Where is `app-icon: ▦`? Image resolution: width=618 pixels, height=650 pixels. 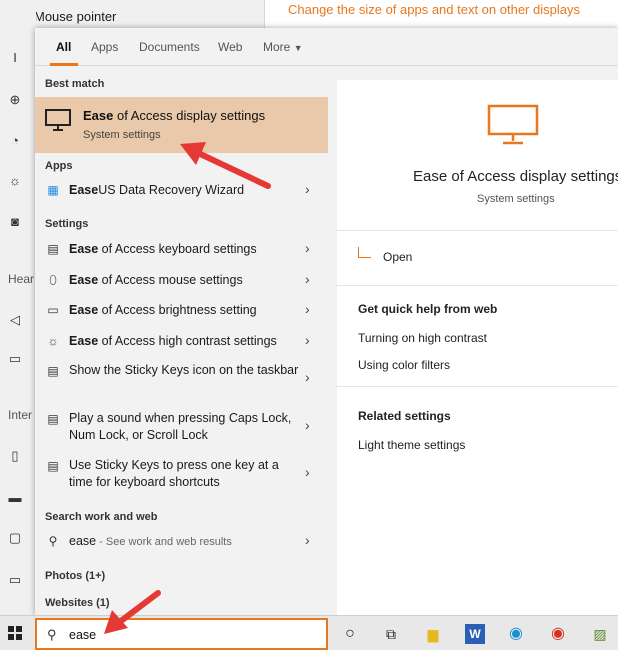 app-icon: ▦ is located at coordinates (53, 190).